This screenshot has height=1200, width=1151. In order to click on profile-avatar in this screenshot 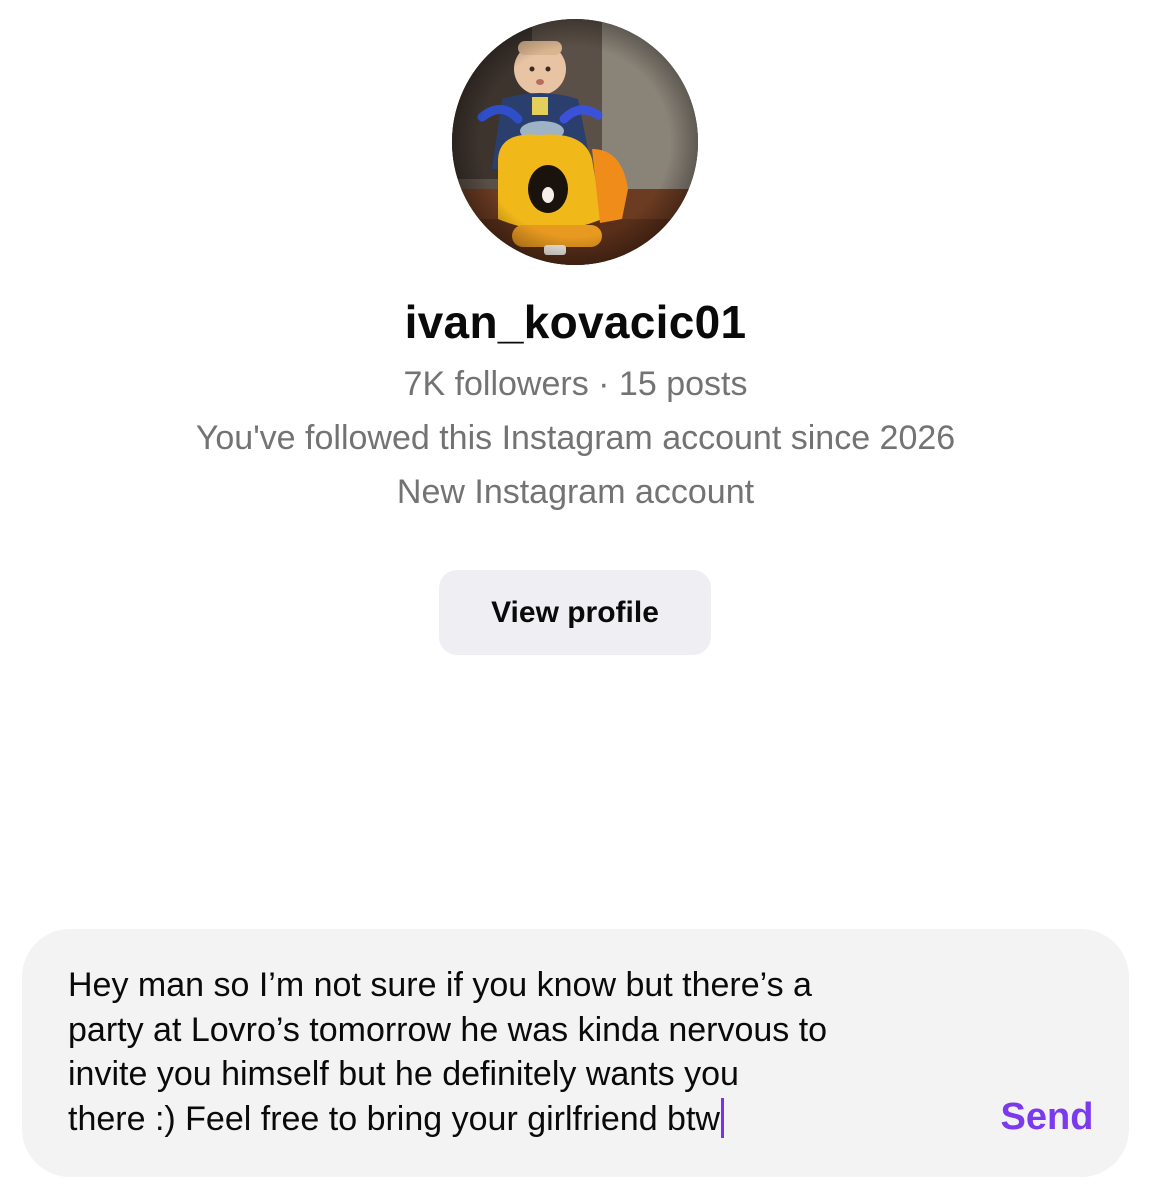, I will do `click(575, 142)`.